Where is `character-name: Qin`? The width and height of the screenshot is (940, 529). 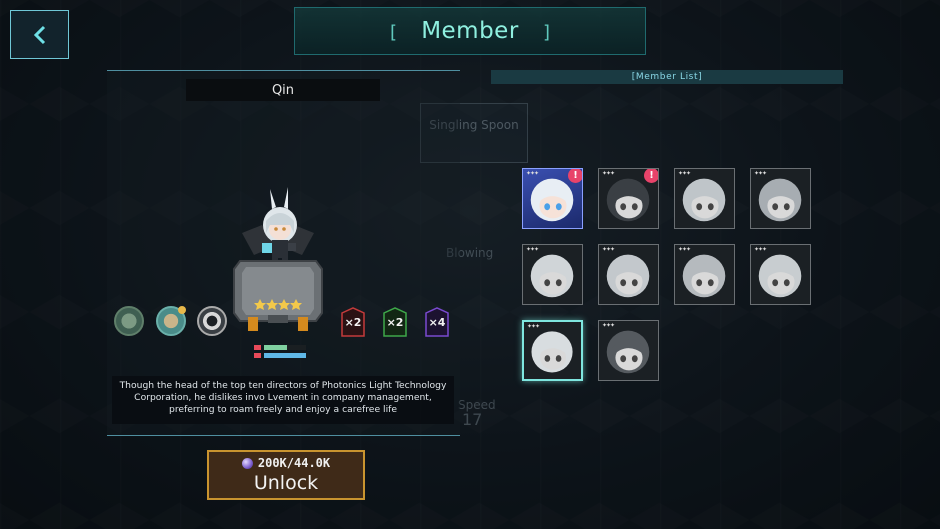 character-name: Qin is located at coordinates (283, 90).